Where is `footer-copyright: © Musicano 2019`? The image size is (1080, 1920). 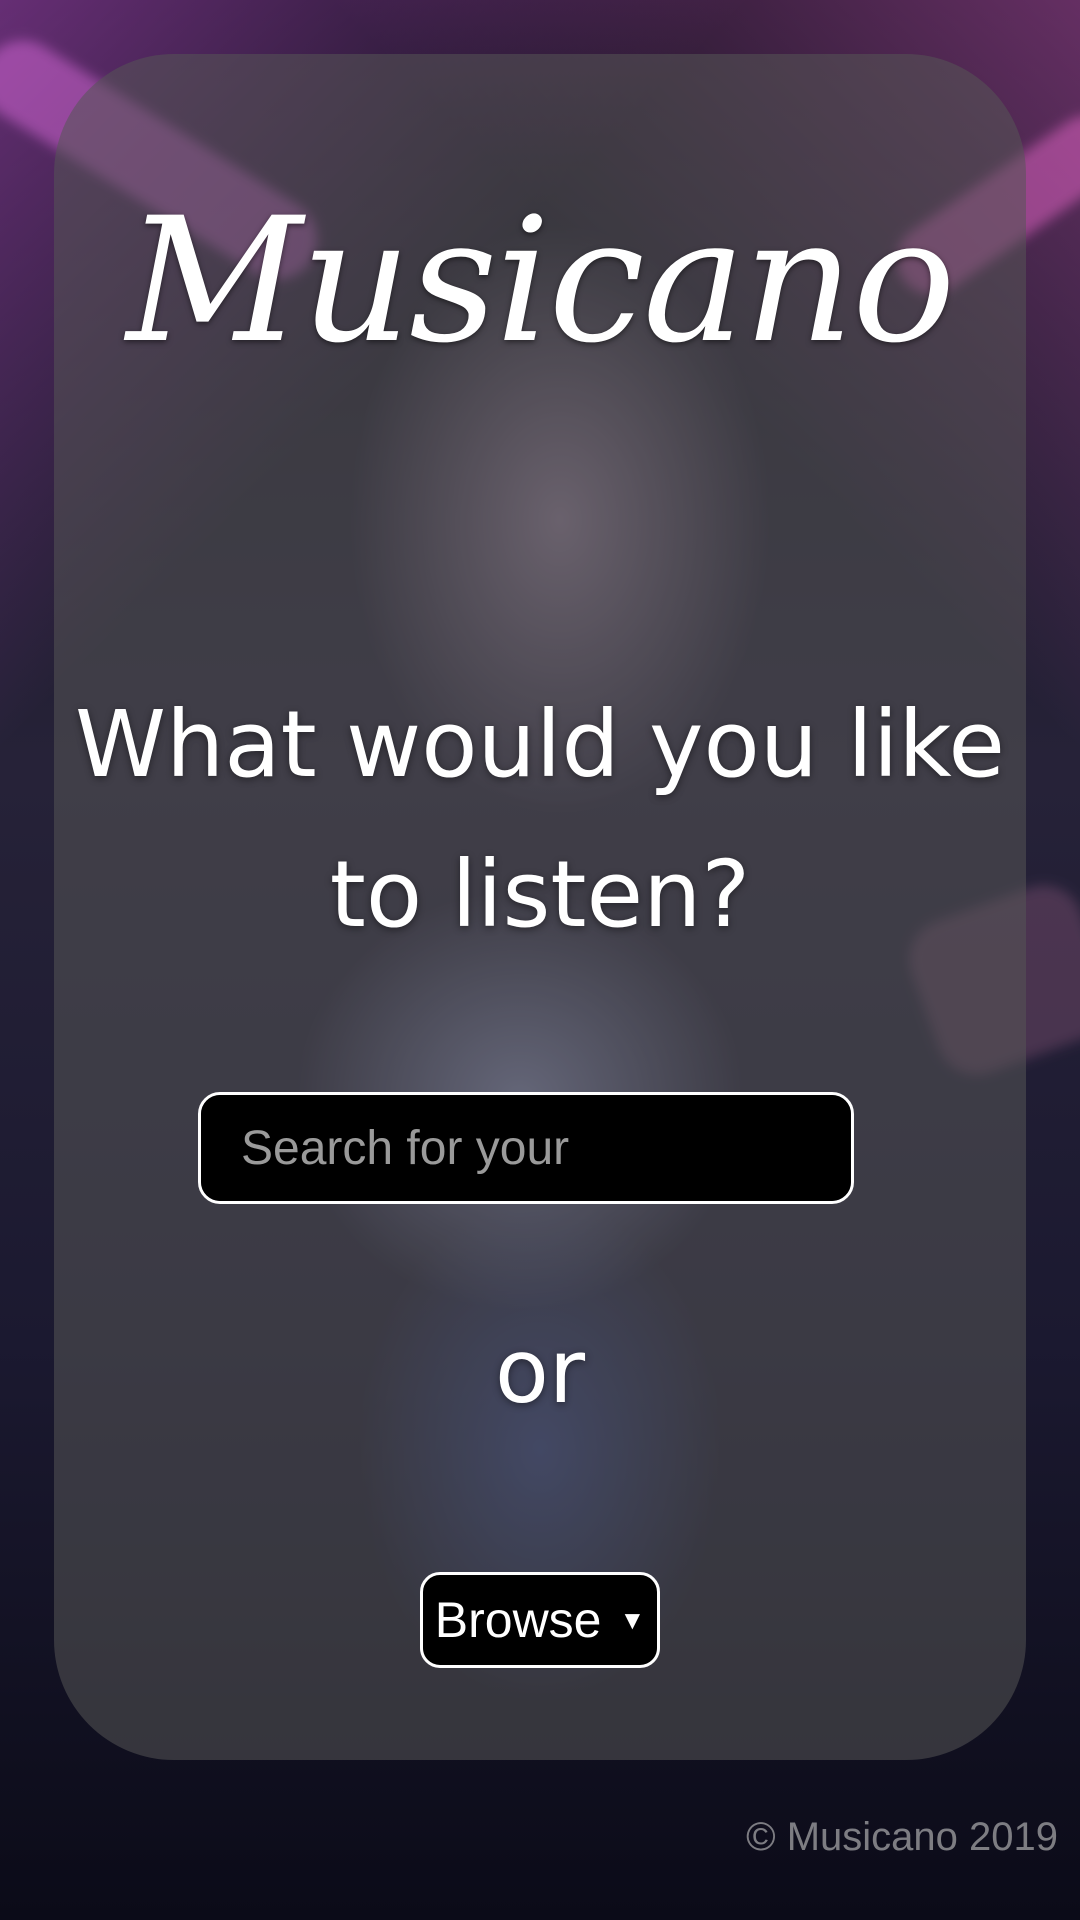 footer-copyright: © Musicano 2019 is located at coordinates (902, 1837).